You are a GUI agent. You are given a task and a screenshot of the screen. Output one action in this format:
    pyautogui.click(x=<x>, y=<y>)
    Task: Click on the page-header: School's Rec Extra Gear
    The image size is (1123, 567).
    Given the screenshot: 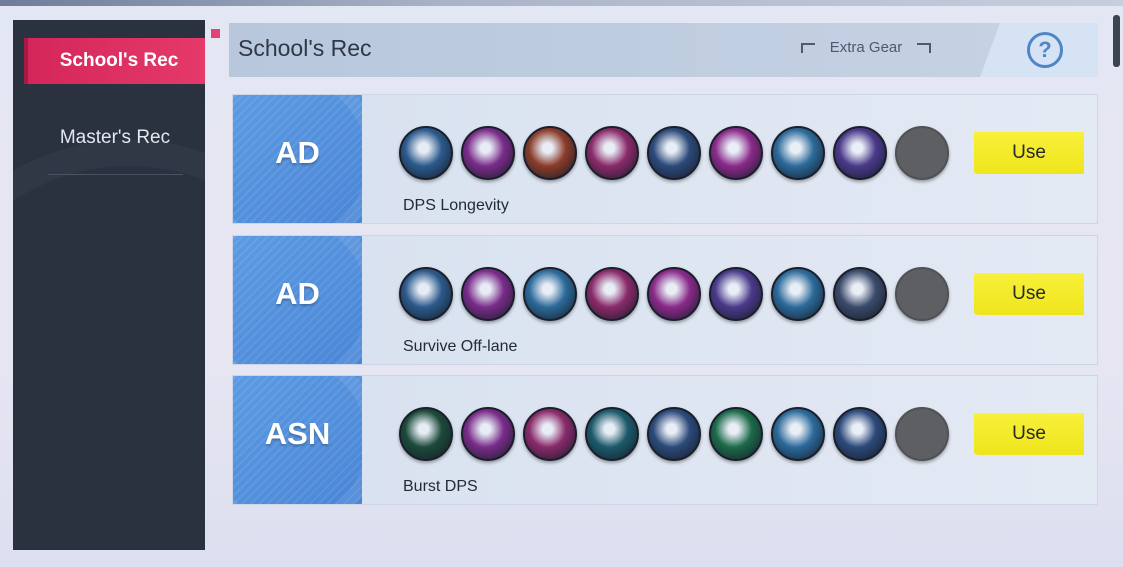 What is the action you would take?
    pyautogui.click(x=663, y=50)
    